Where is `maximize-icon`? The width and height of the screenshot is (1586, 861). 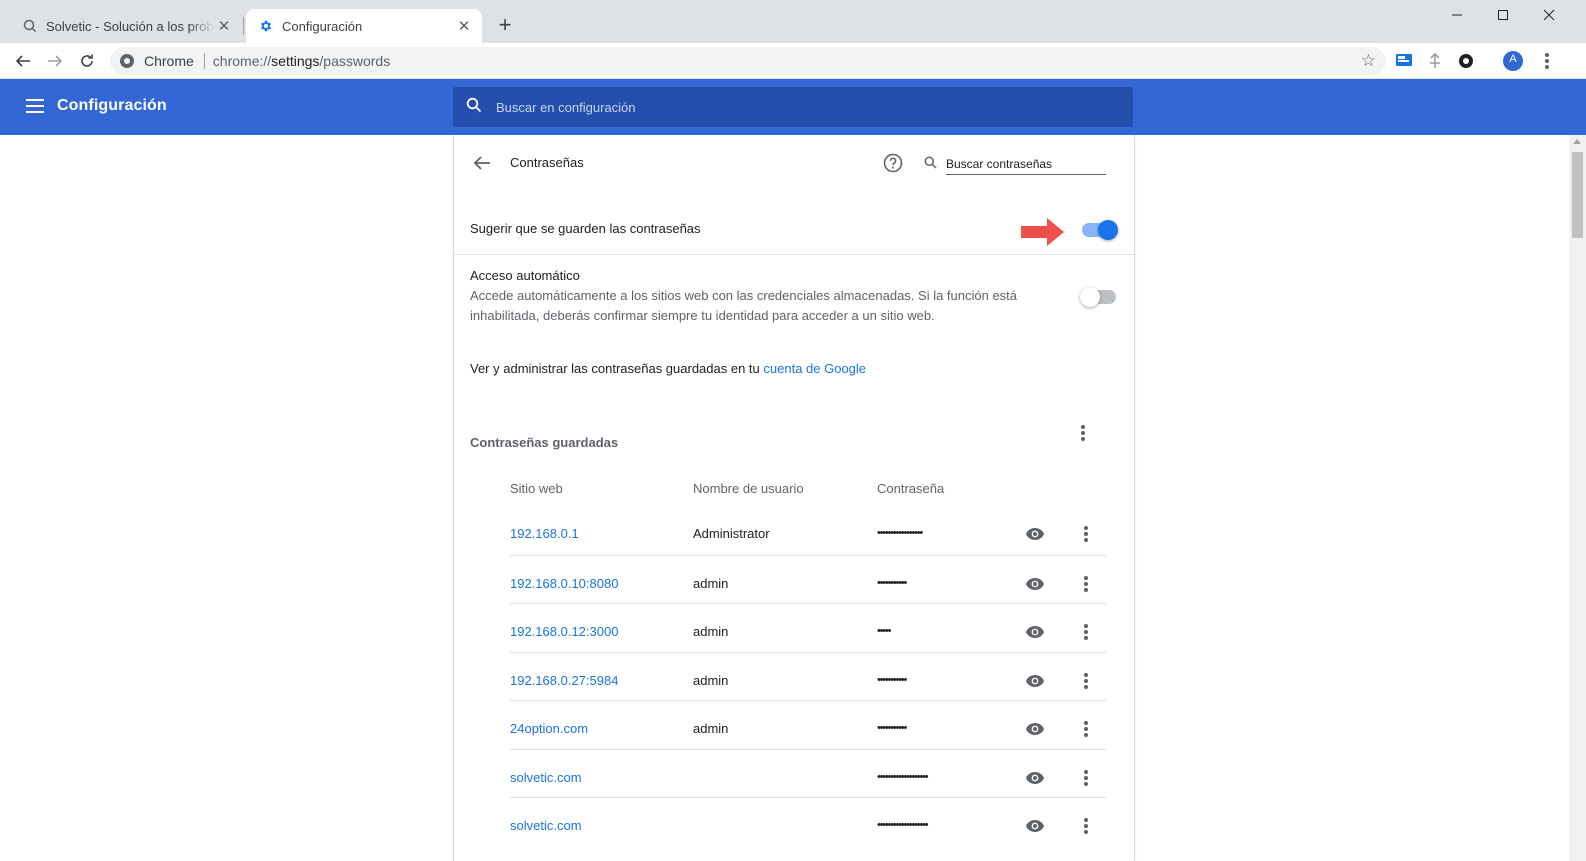
maximize-icon is located at coordinates (1503, 15).